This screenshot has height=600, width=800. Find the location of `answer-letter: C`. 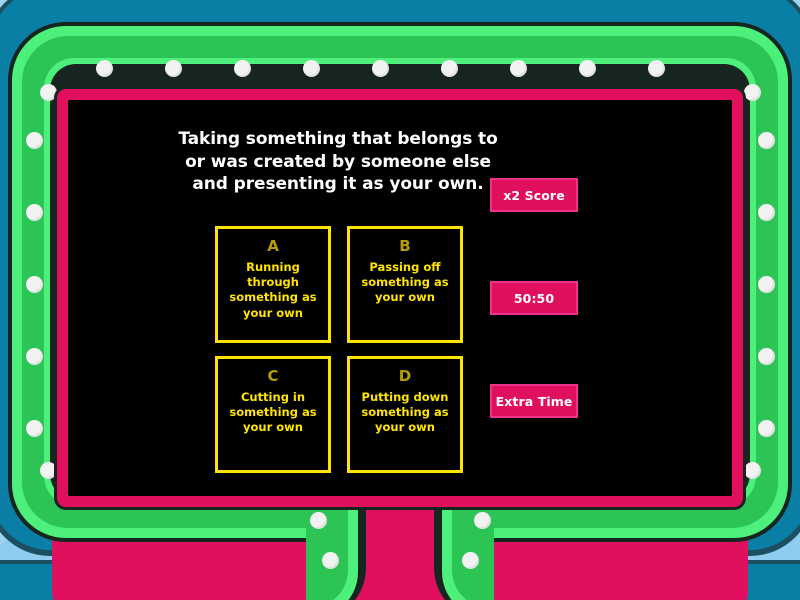

answer-letter: C is located at coordinates (273, 376).